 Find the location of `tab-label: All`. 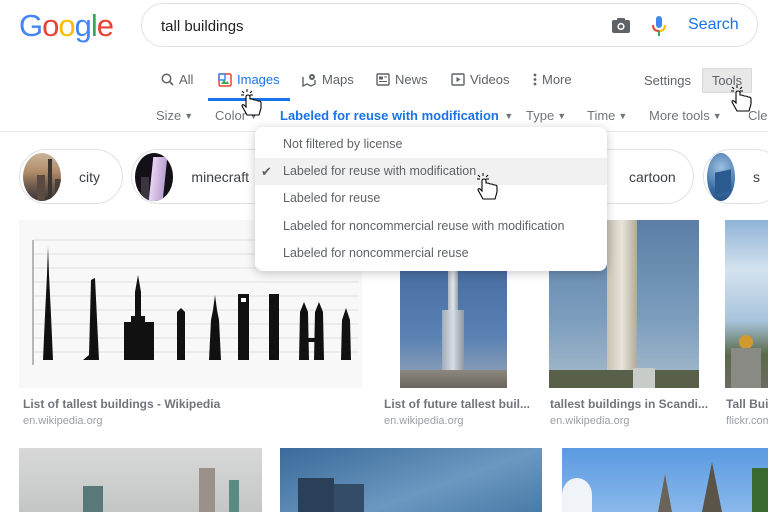

tab-label: All is located at coordinates (186, 79).